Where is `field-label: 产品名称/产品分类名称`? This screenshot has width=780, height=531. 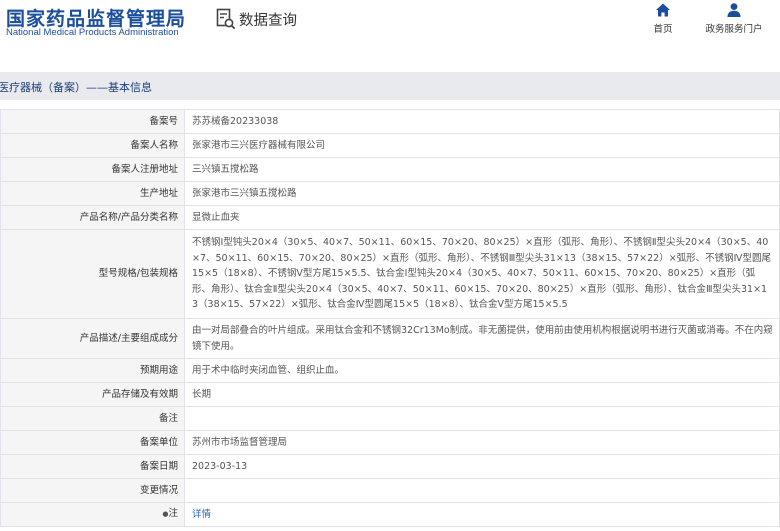
field-label: 产品名称/产品分类名称 is located at coordinates (92, 217).